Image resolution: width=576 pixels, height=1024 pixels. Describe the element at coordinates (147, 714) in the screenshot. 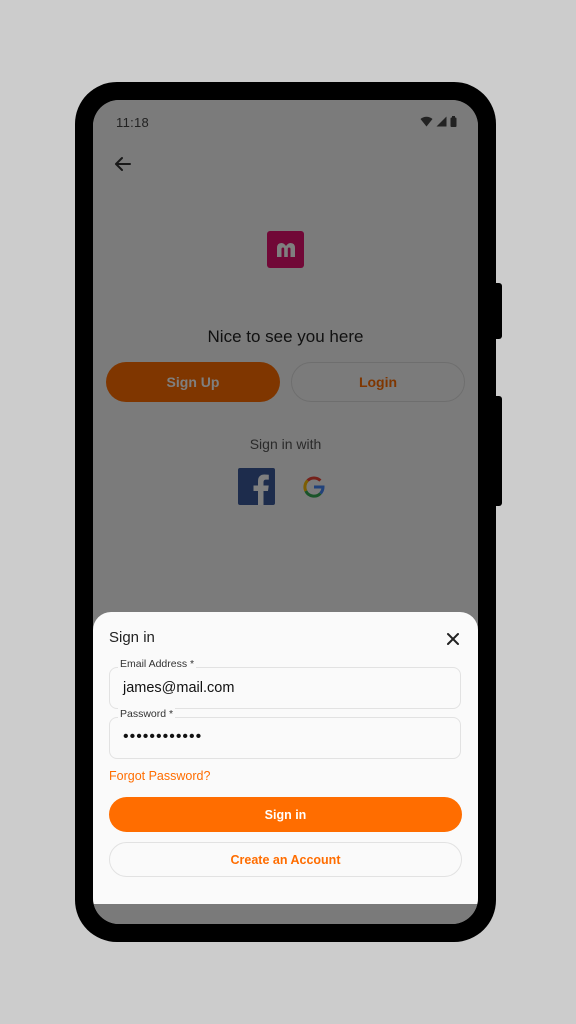

I see `password-label: Password *` at that location.